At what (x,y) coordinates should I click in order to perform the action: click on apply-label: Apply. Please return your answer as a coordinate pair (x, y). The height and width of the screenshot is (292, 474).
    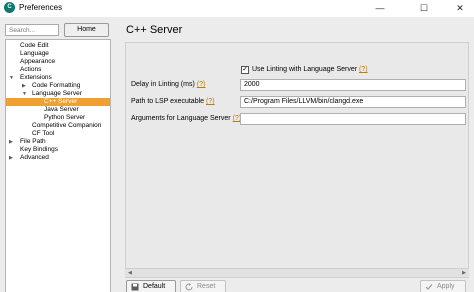
    Looking at the image, I should click on (446, 286).